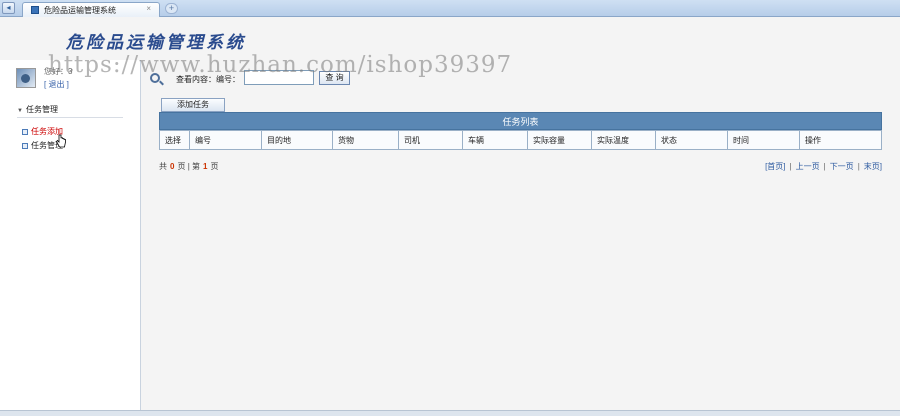 This screenshot has width=900, height=416. What do you see at coordinates (174, 140) in the screenshot?
I see `column-header-select: 选择` at bounding box center [174, 140].